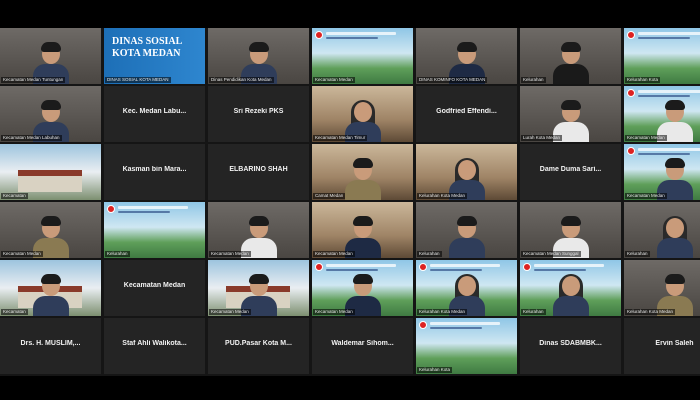 The height and width of the screenshot is (400, 700). What do you see at coordinates (31, 138) in the screenshot?
I see `participant-name-label: Kecamatan Medan Labuhan` at bounding box center [31, 138].